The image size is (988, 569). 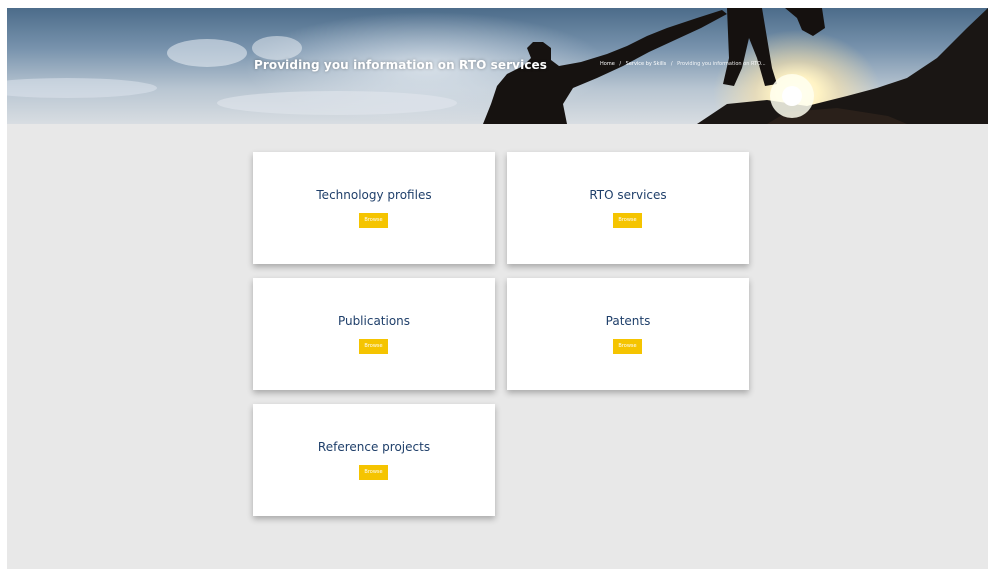 I want to click on breadcrumb-services-link: Service by Skills, so click(x=646, y=64).